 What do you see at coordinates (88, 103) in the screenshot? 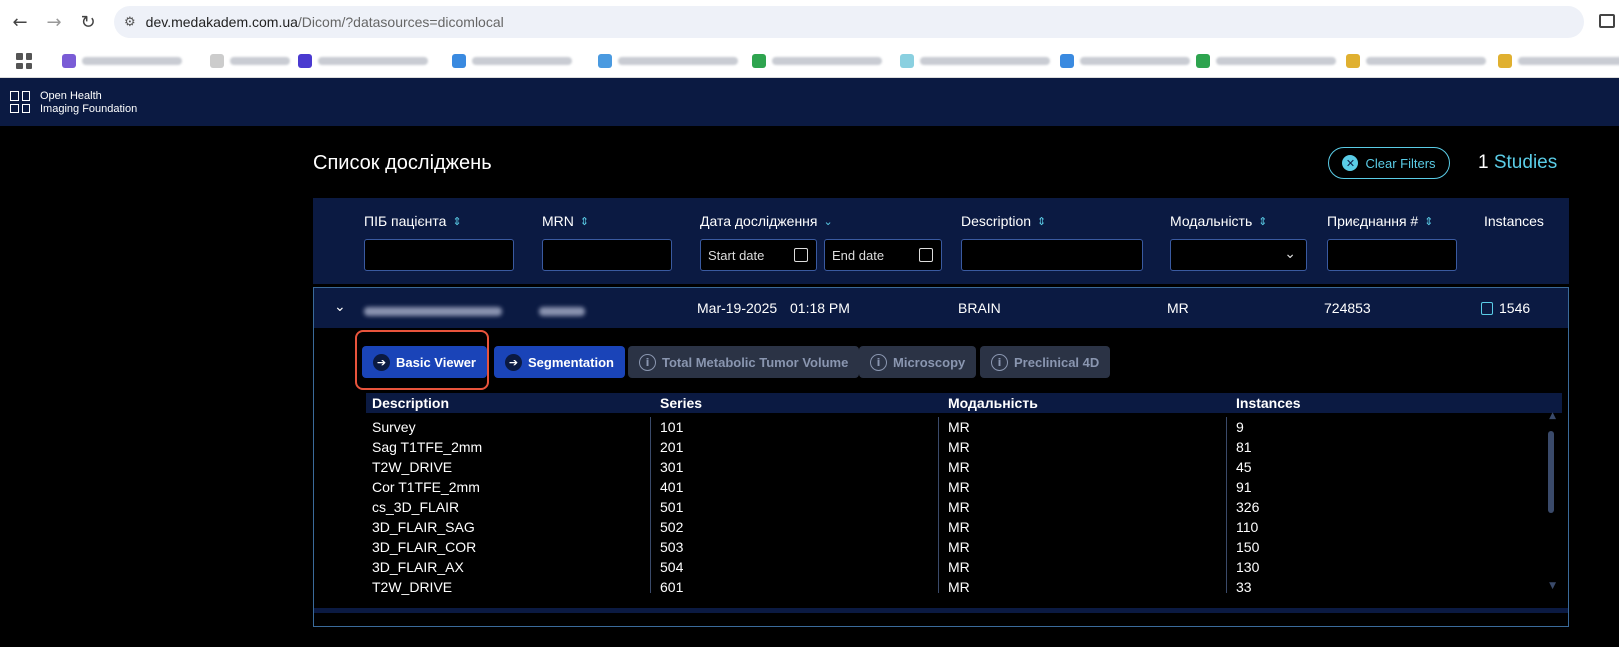
I see `ohif-logo-text: Open Health Imaging Foundation` at bounding box center [88, 103].